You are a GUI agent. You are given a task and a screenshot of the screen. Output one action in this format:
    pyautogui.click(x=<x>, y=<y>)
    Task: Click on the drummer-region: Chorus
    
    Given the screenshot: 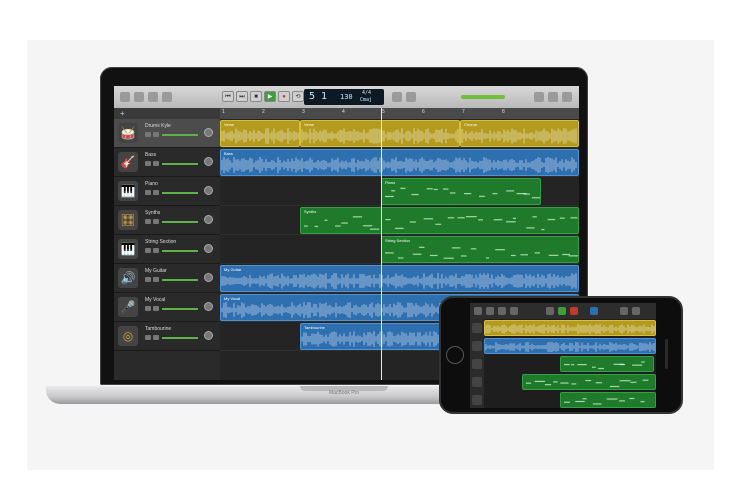 What is the action you would take?
    pyautogui.click(x=519, y=133)
    